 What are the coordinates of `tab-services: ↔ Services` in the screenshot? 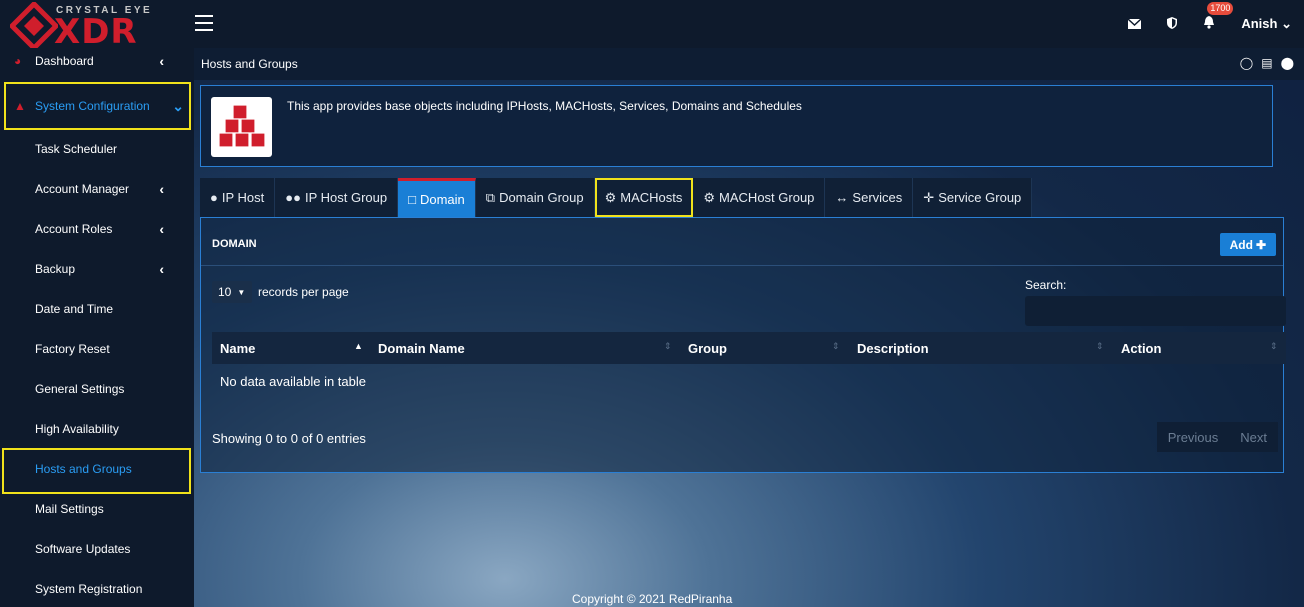 It's located at (869, 197).